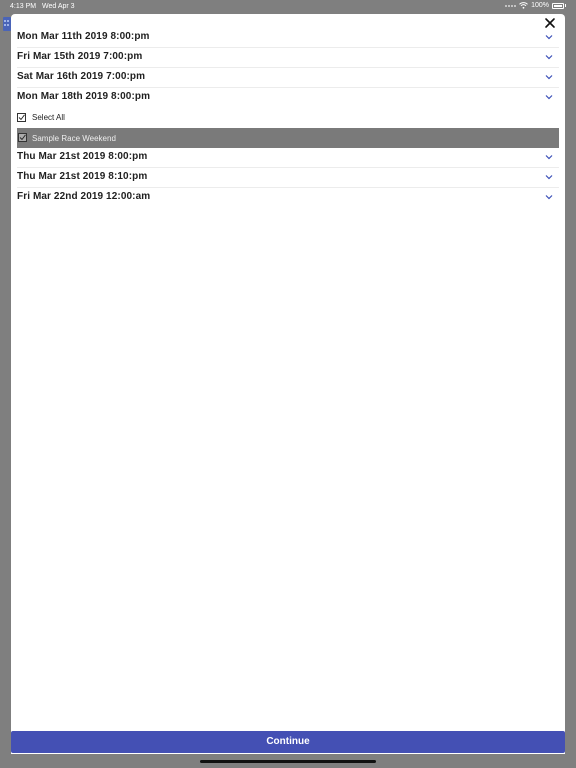 The image size is (576, 768). What do you see at coordinates (540, 5) in the screenshot?
I see `battery-percent: 100%` at bounding box center [540, 5].